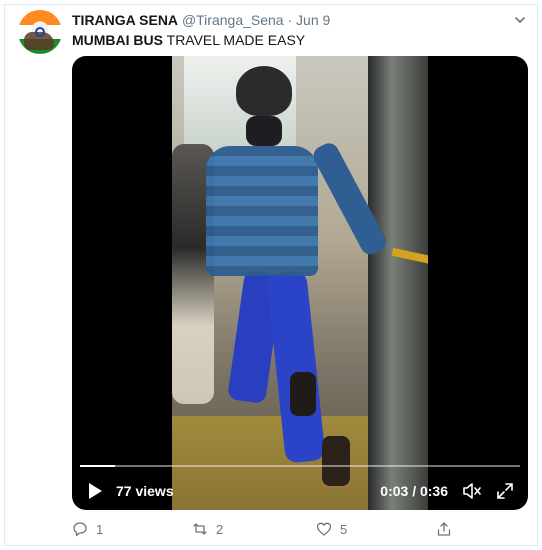 The image size is (542, 550). I want to click on avatar, so click(40, 32).